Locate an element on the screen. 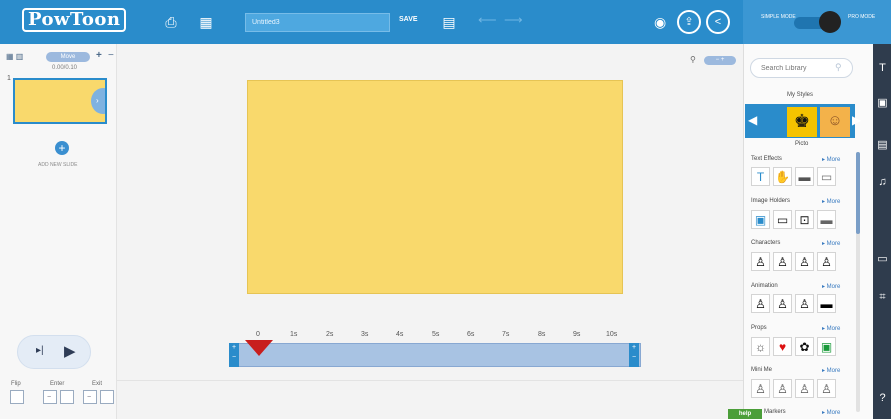  timeline-left-controls: + − is located at coordinates (234, 355).